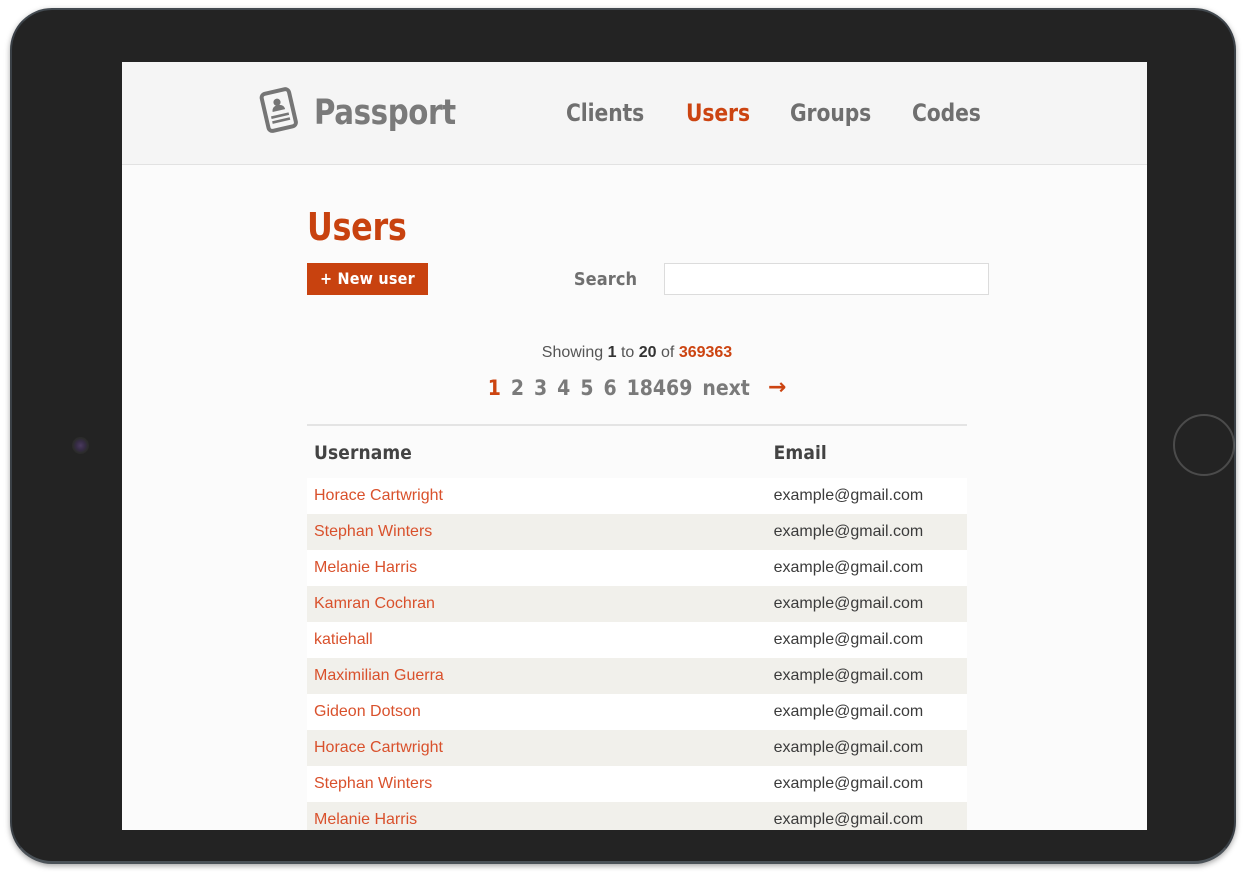  I want to click on showing-to-word: to, so click(627, 352).